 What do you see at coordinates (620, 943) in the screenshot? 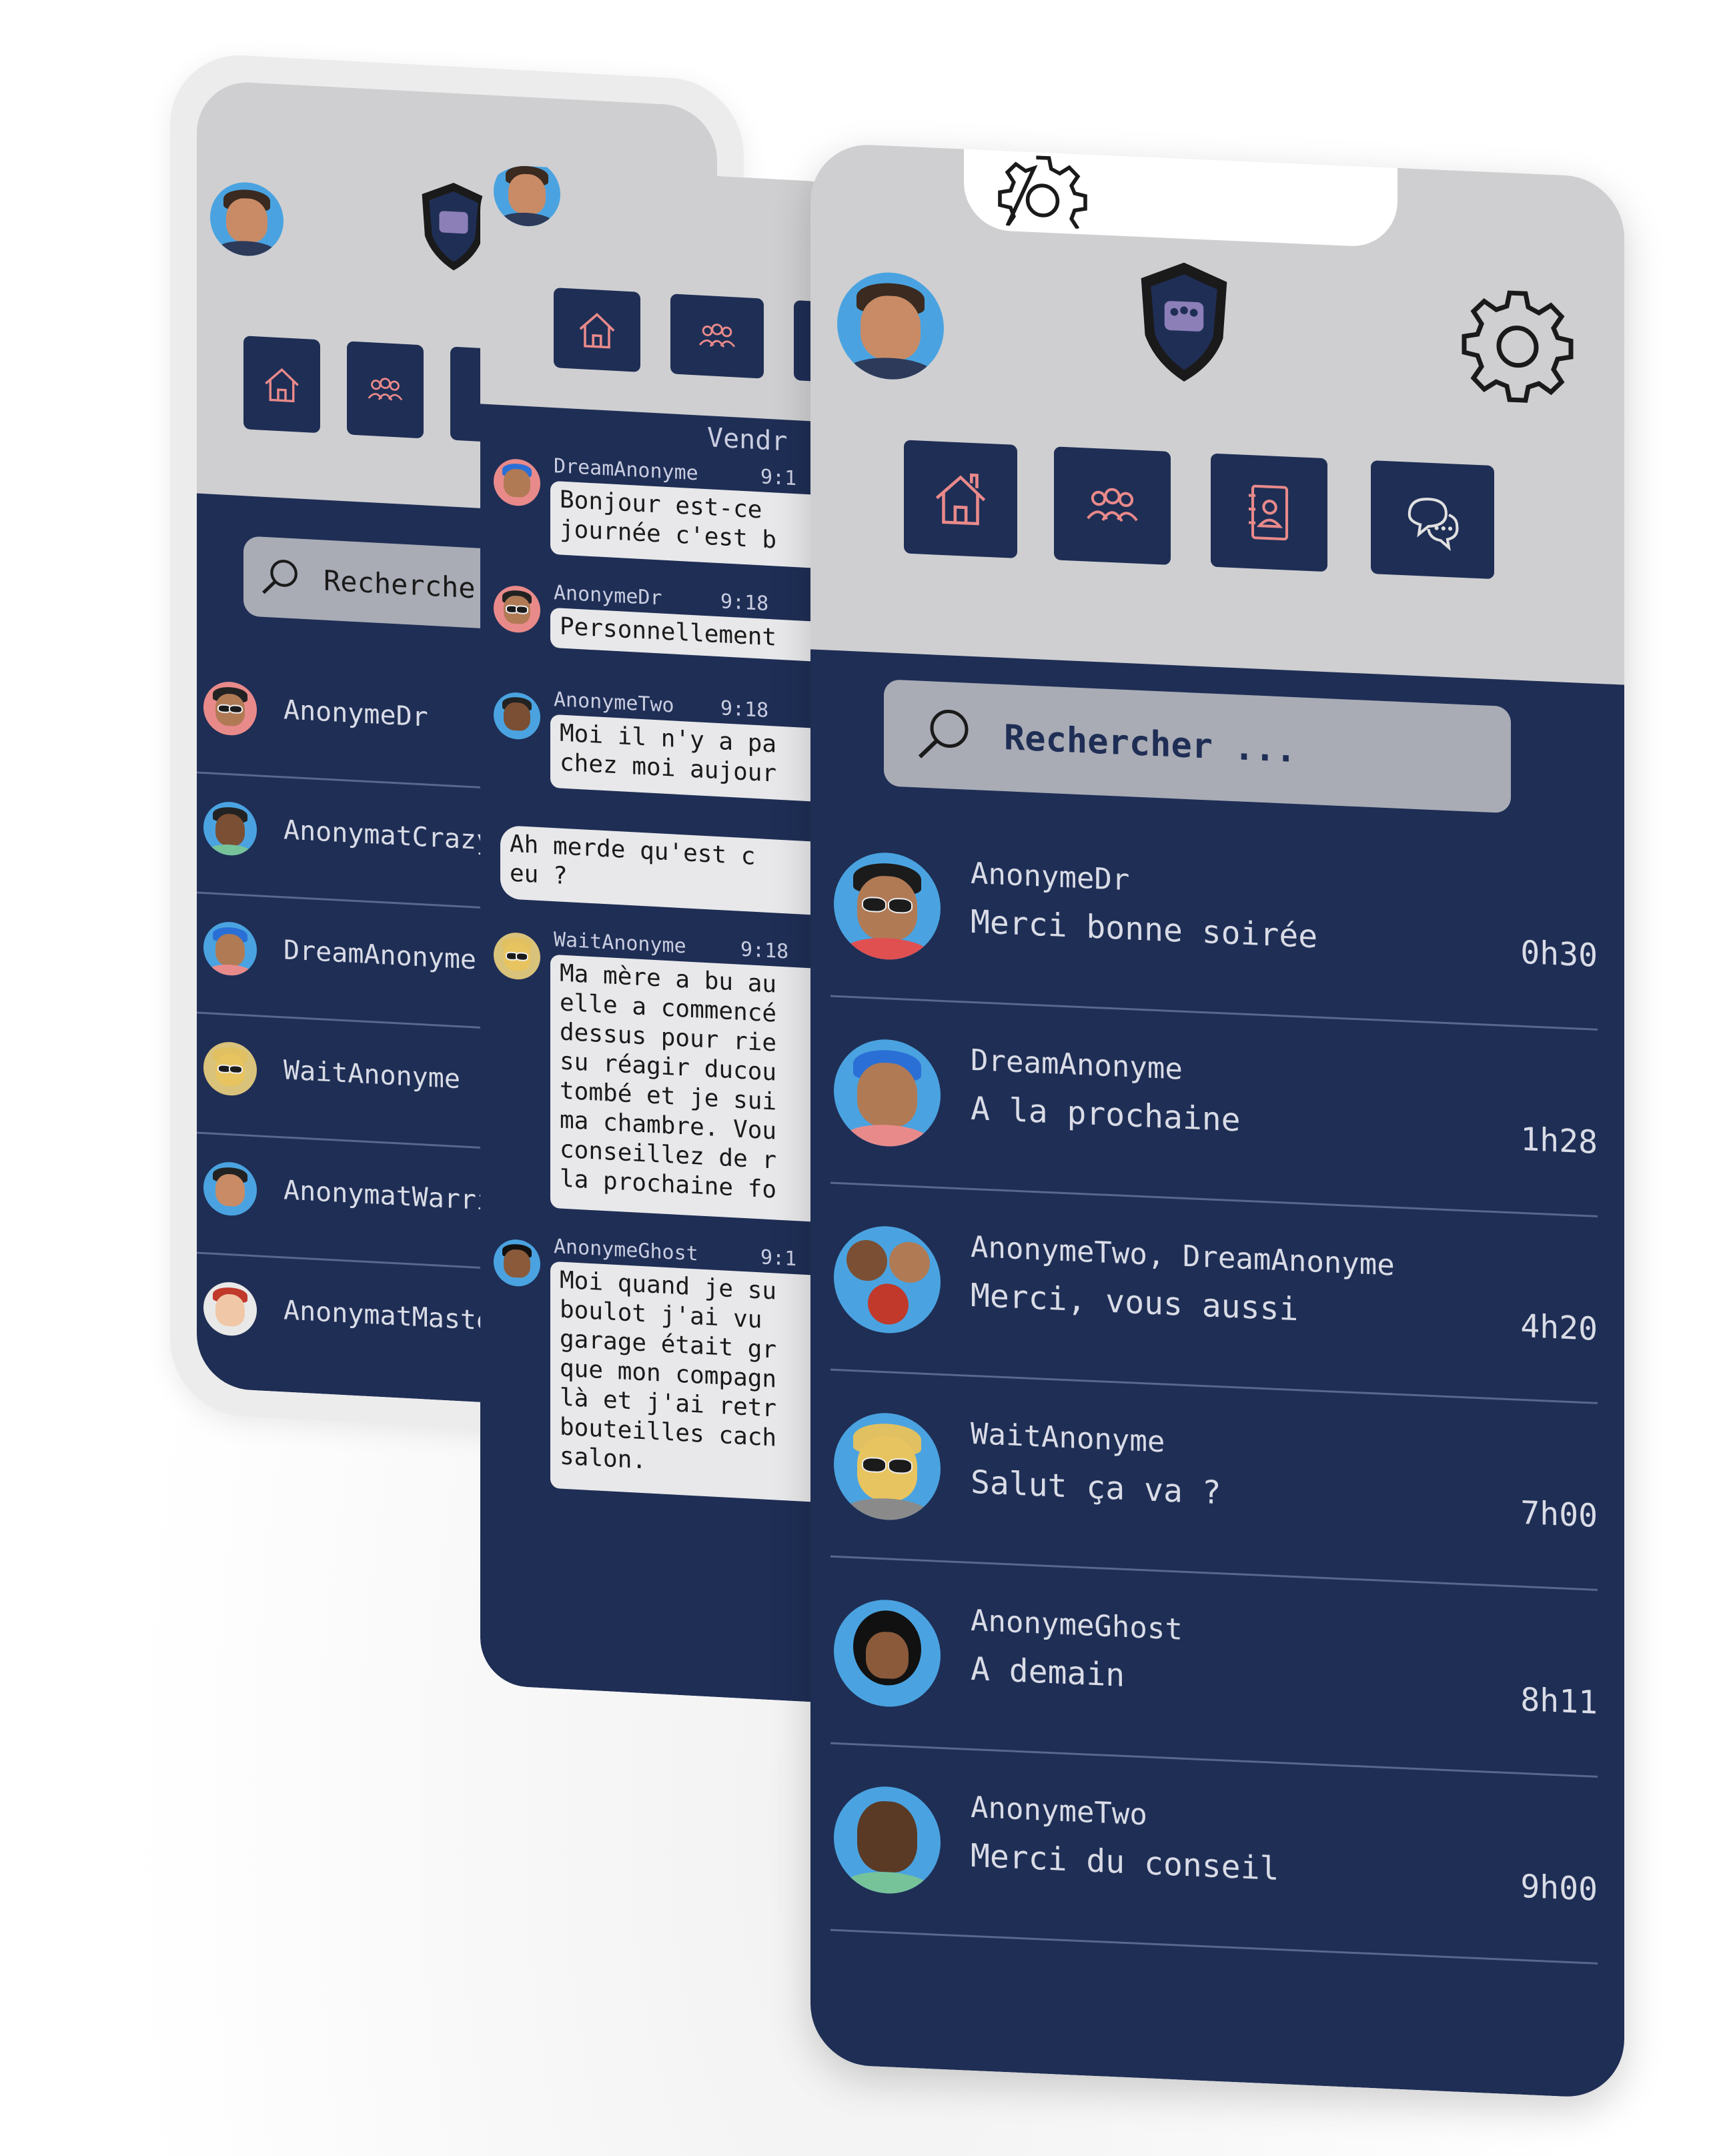
I see `message-sender: WaitAnonyme` at bounding box center [620, 943].